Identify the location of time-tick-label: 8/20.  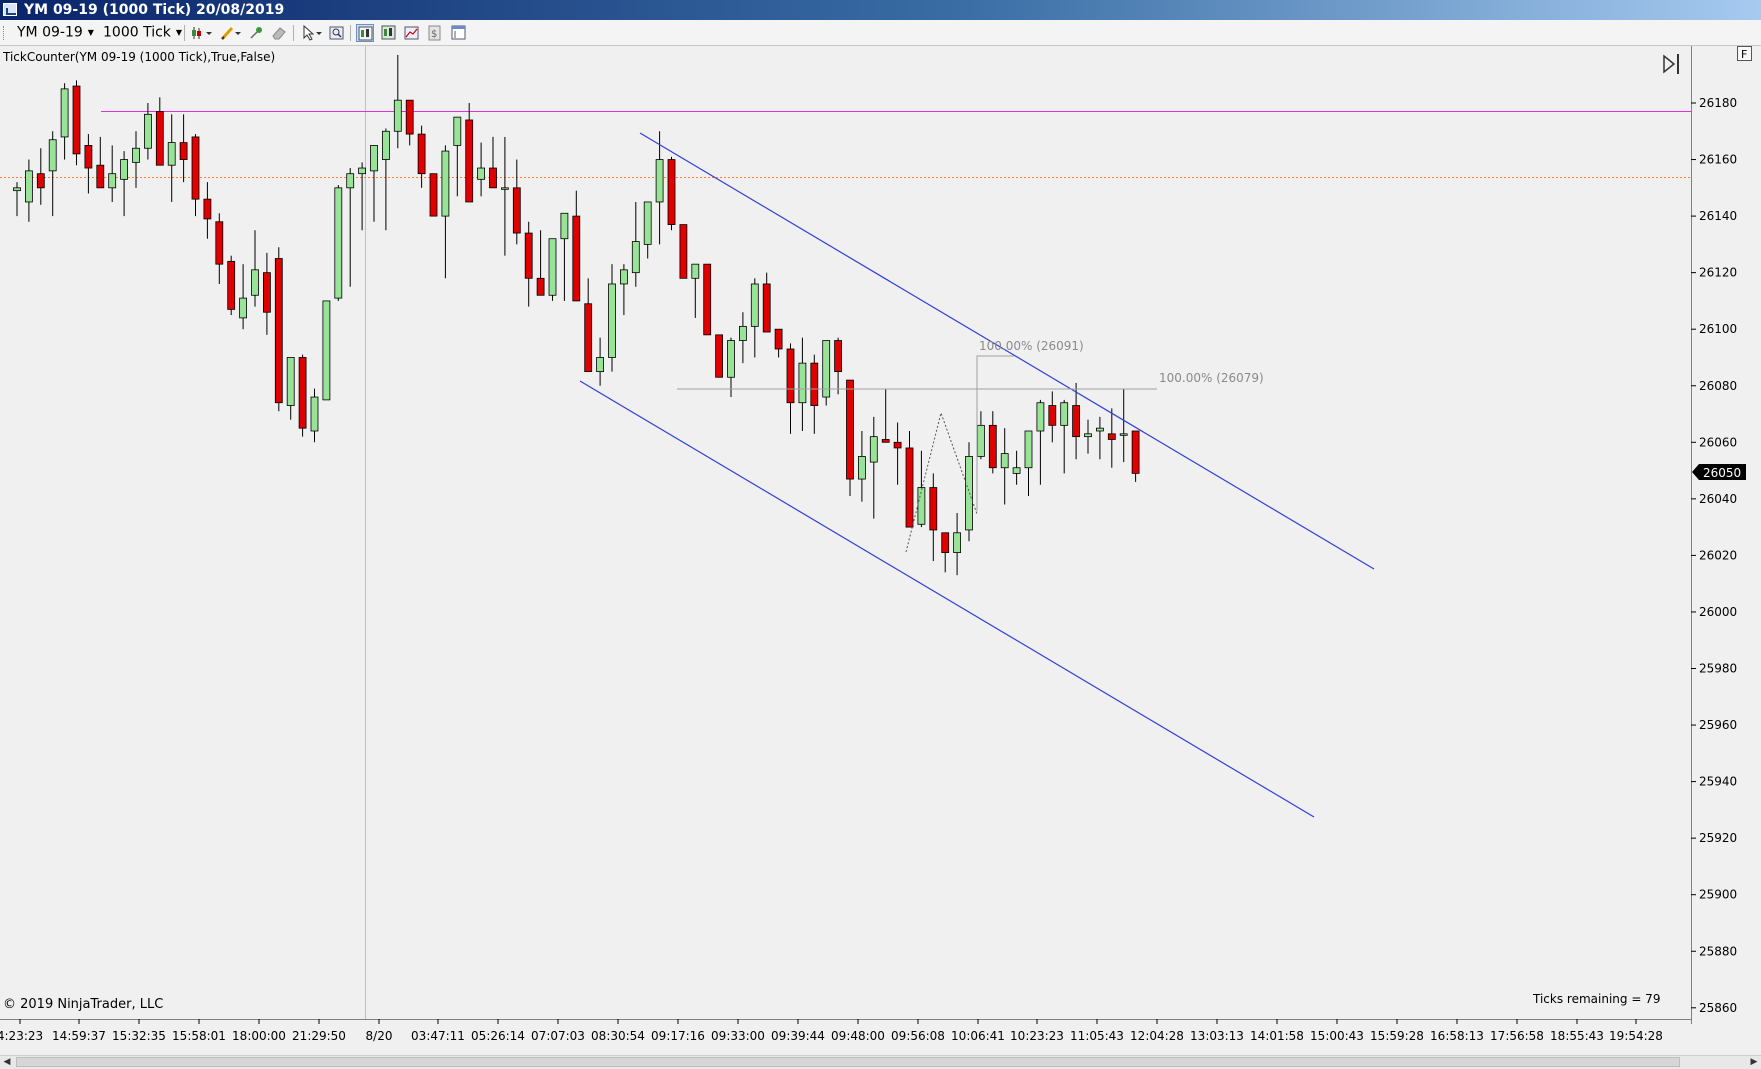
(379, 1036).